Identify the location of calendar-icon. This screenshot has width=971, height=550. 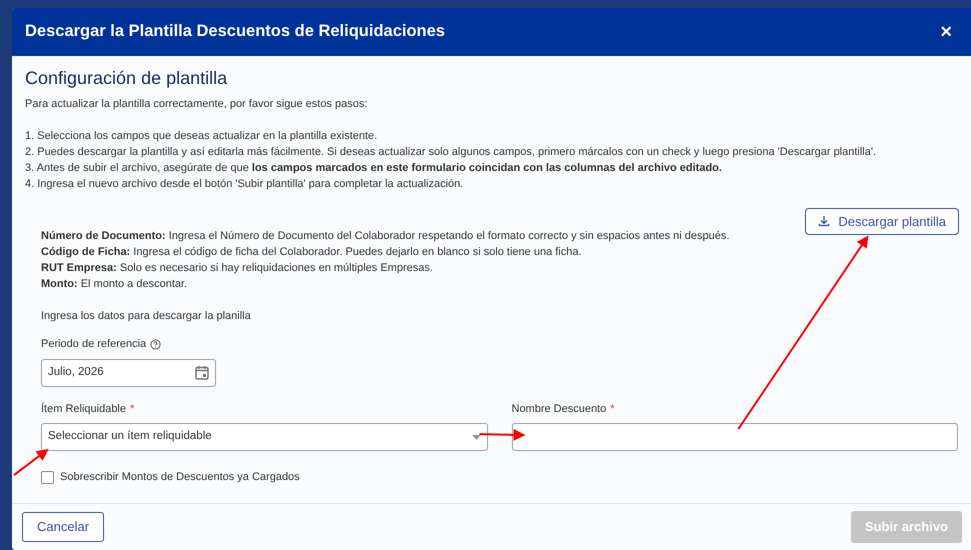
(202, 372).